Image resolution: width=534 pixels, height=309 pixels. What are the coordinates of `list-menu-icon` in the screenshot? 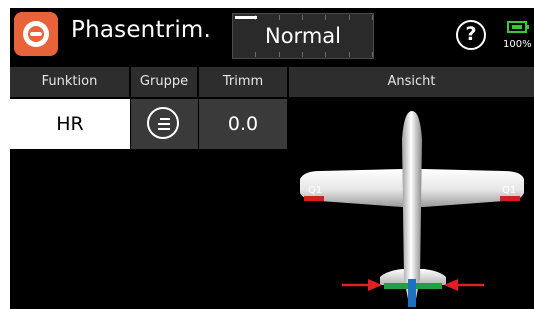 It's located at (163, 123).